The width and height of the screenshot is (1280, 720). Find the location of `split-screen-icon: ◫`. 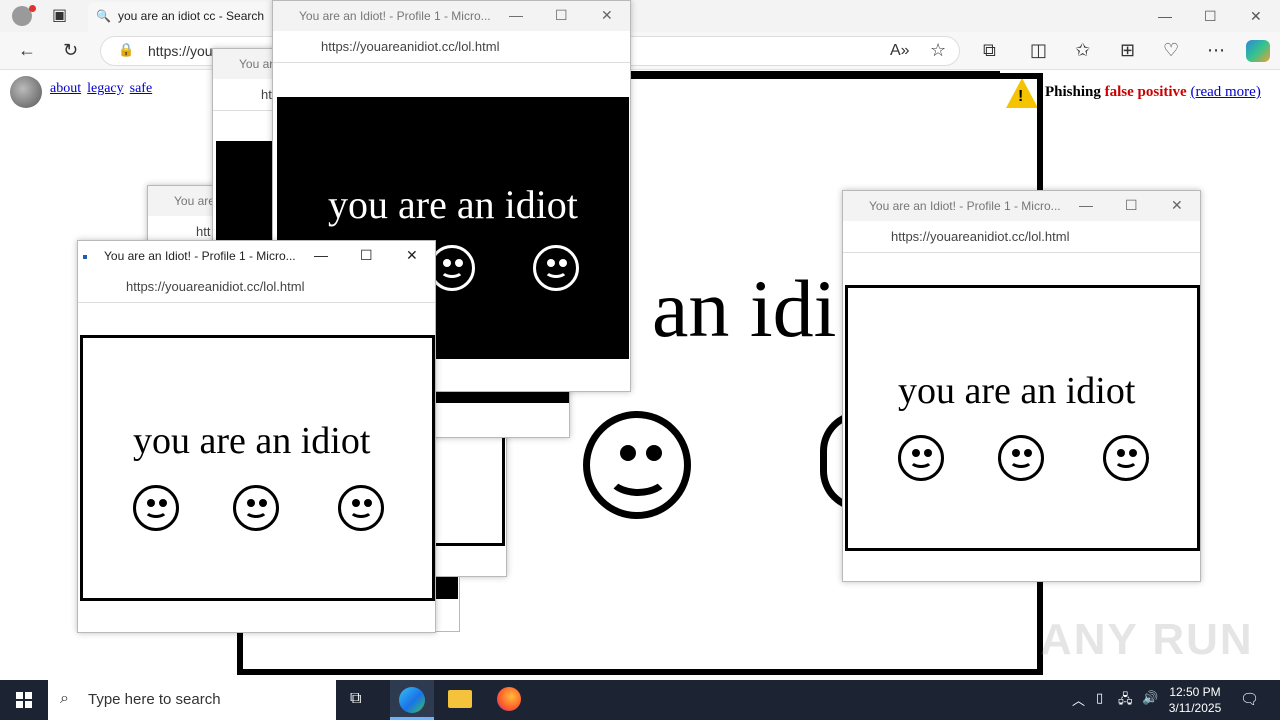

split-screen-icon: ◫ is located at coordinates (1038, 50).